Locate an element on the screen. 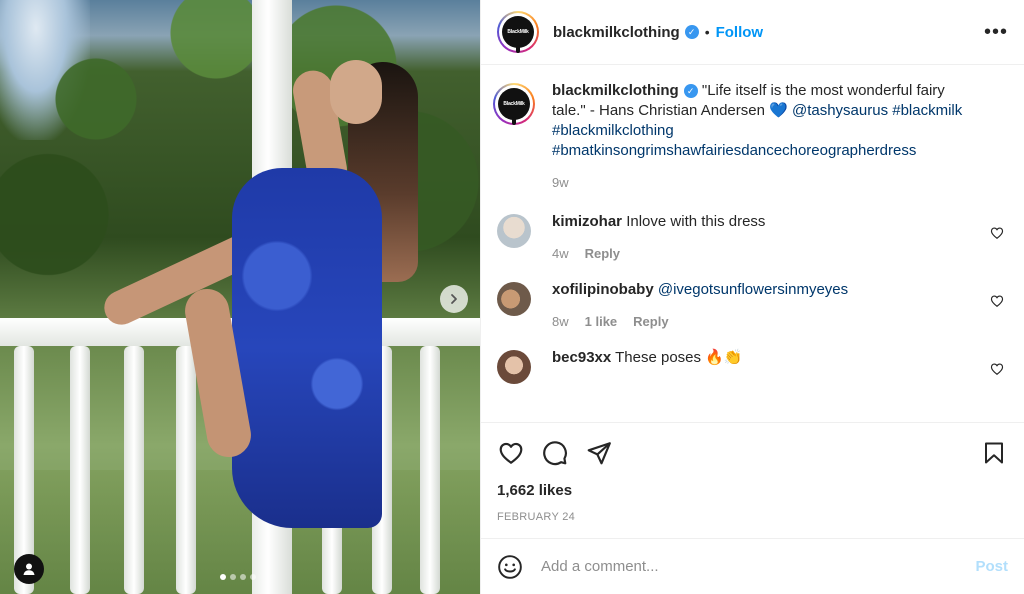 This screenshot has height=594, width=1024. comment-text: xofilipinobaby @ivegotsunflowersinmyeyes is located at coordinates (766, 290).